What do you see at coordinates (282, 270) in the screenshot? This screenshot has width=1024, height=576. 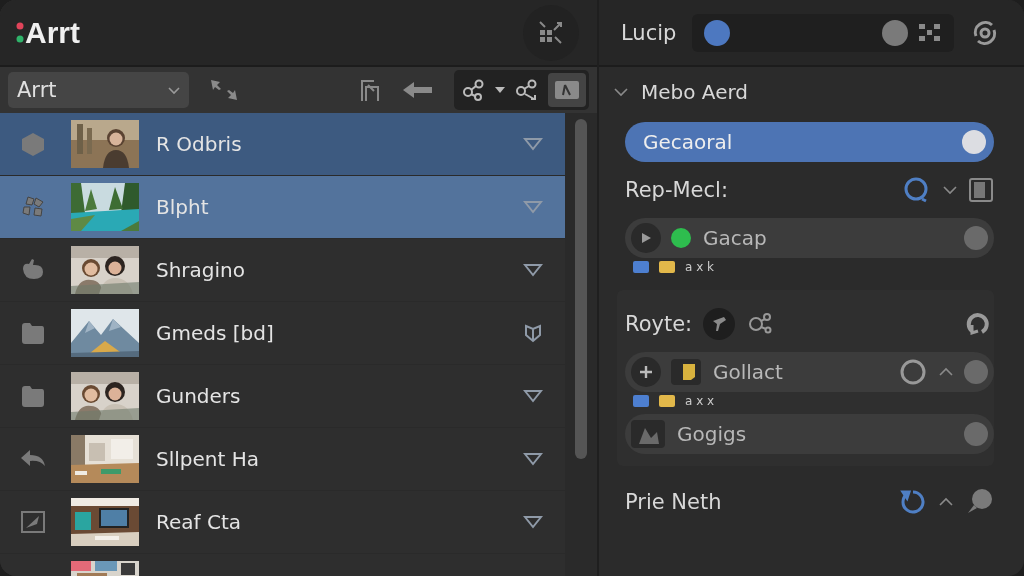 I see `list-row: Shragino` at bounding box center [282, 270].